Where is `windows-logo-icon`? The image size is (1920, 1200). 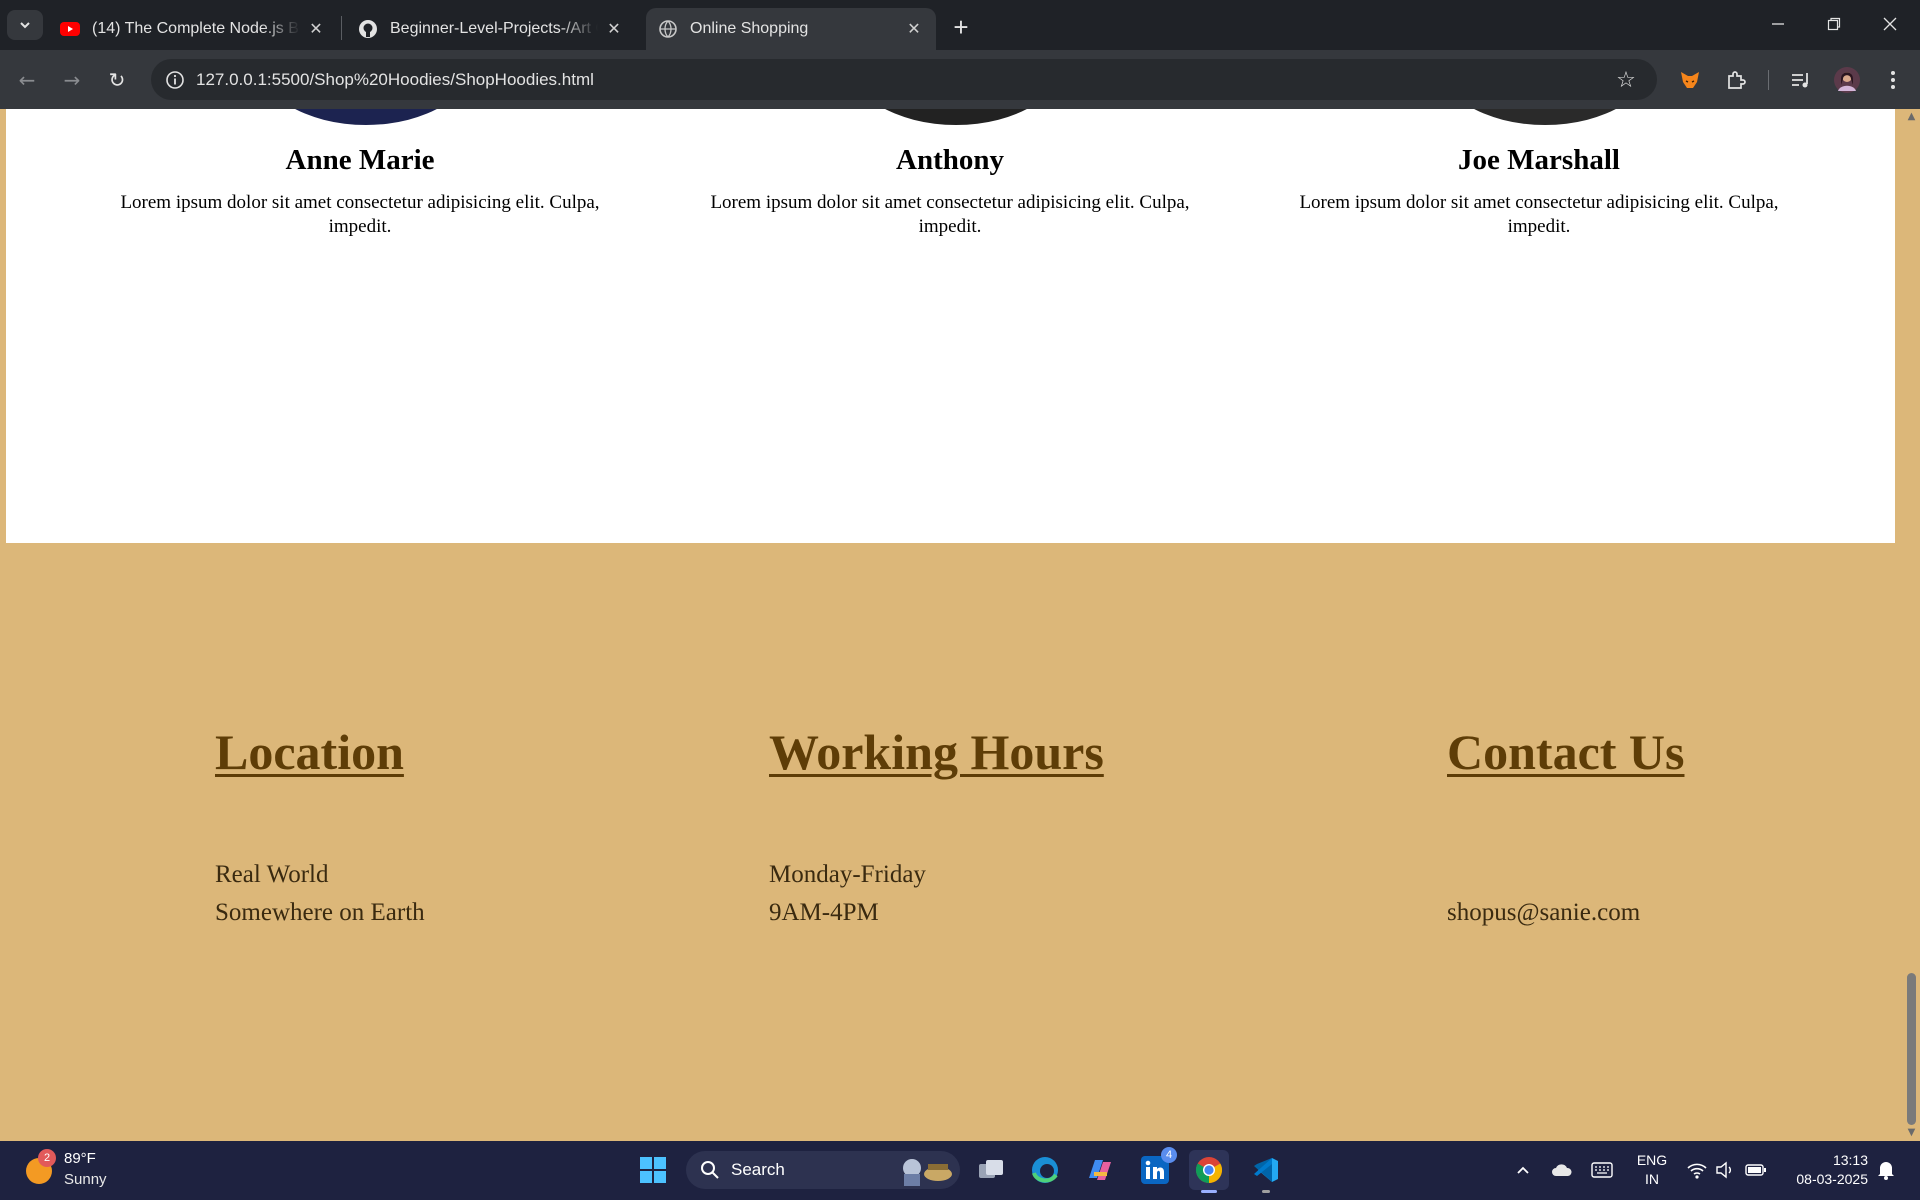
windows-logo-icon is located at coordinates (653, 1170).